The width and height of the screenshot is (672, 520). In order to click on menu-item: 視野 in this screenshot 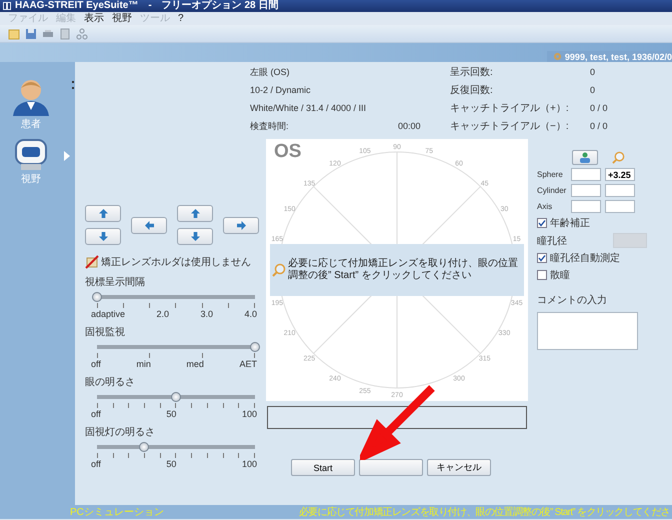, I will do `click(122, 18)`.